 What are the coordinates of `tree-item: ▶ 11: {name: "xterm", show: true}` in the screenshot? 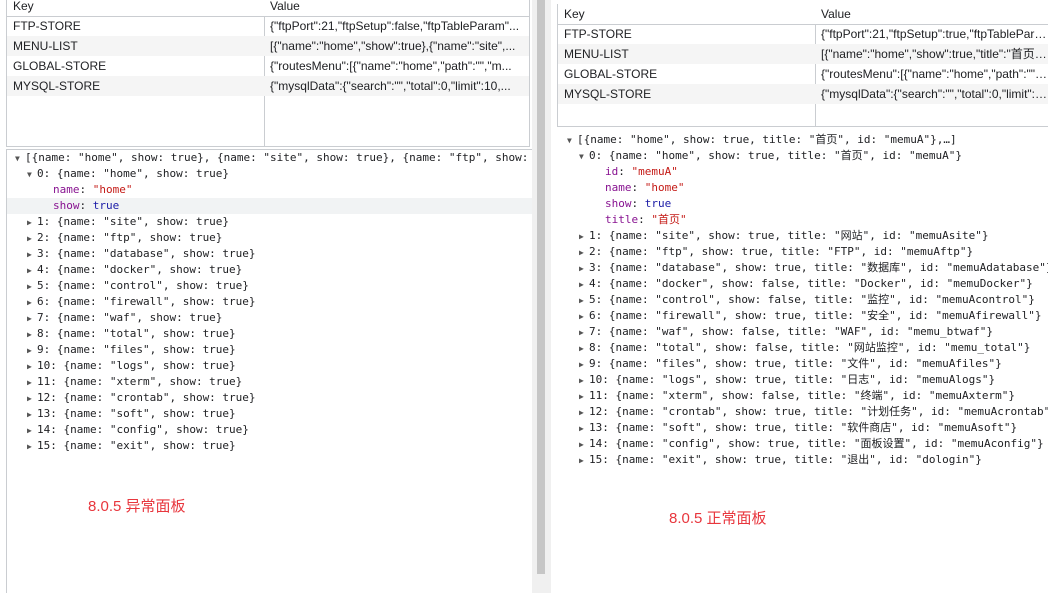 It's located at (269, 382).